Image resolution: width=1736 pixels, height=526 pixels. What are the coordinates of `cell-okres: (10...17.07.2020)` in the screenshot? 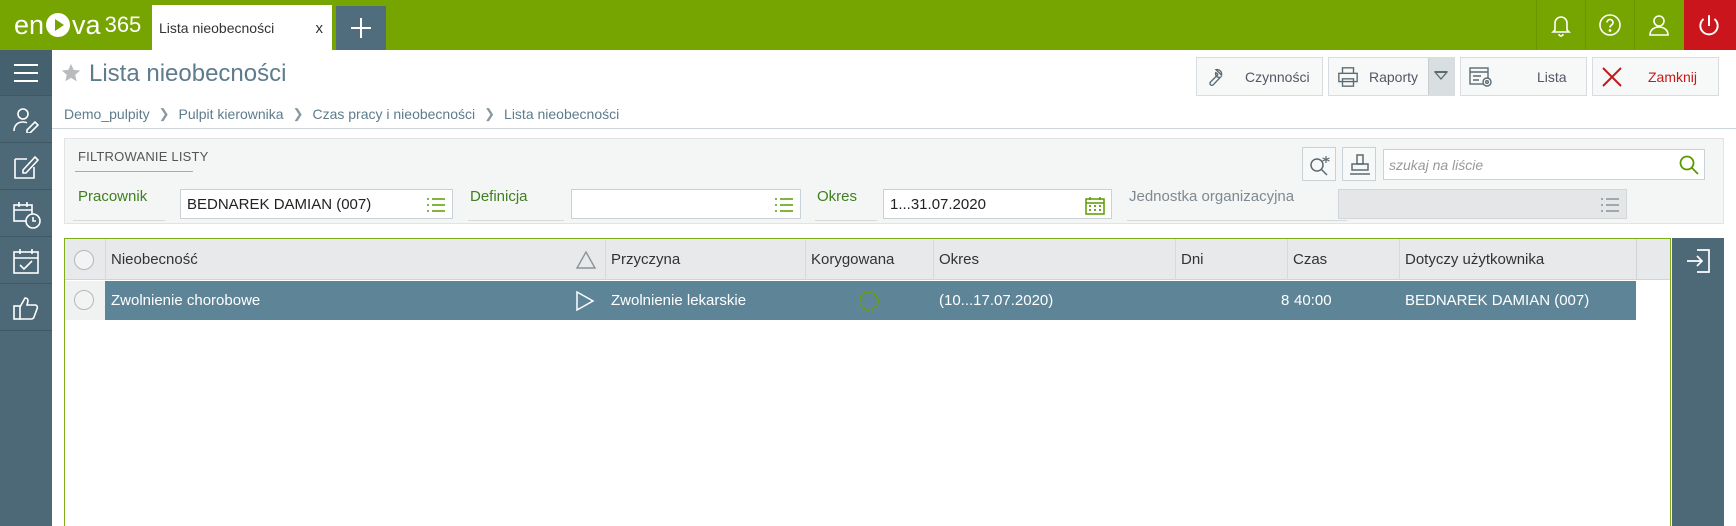 It's located at (996, 300).